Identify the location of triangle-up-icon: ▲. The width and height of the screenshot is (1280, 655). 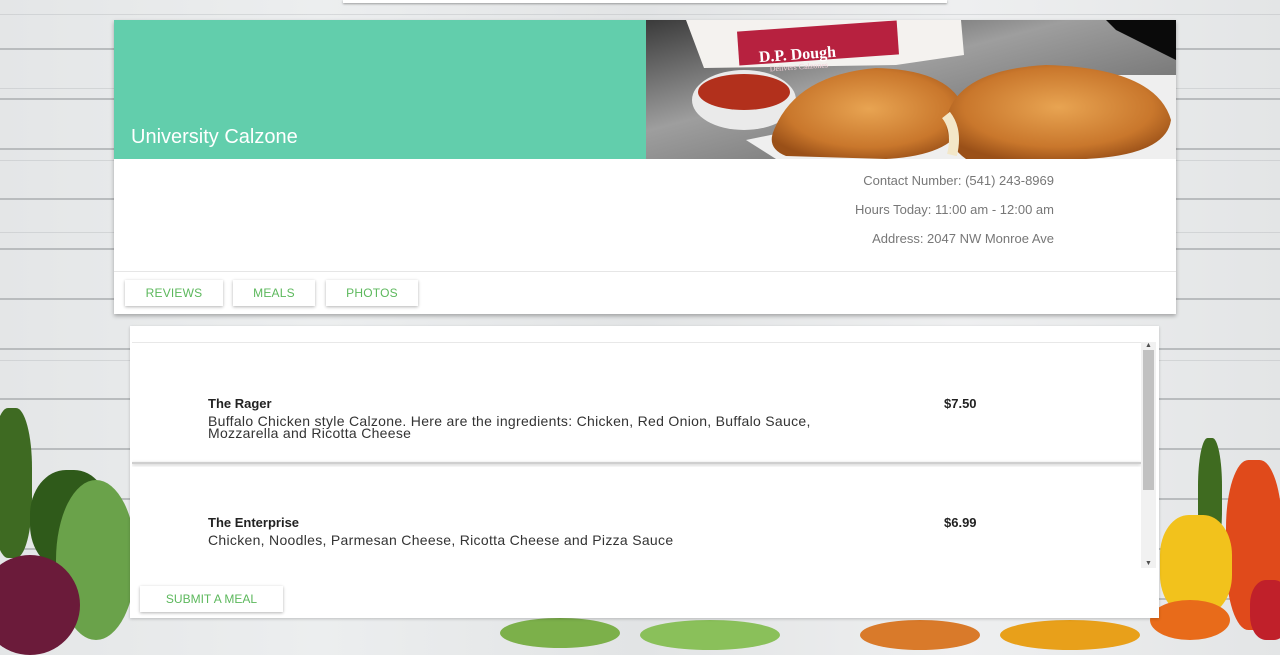
(1148, 346).